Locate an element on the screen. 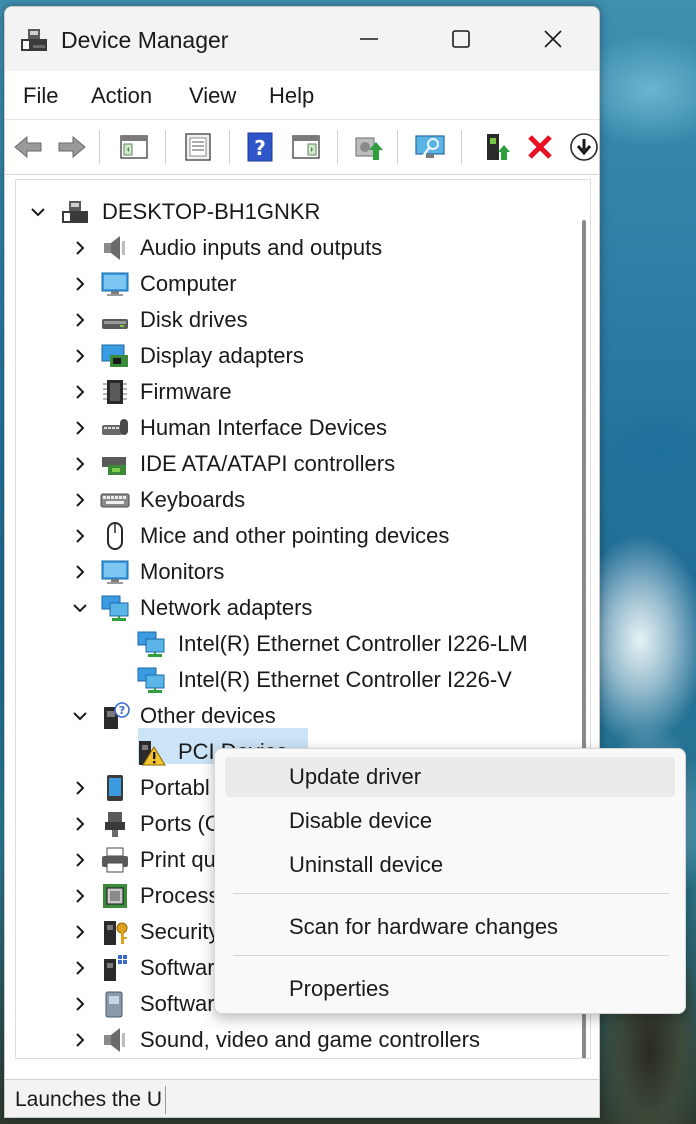  tree-category-keyboards: Keyboards is located at coordinates (296, 500).